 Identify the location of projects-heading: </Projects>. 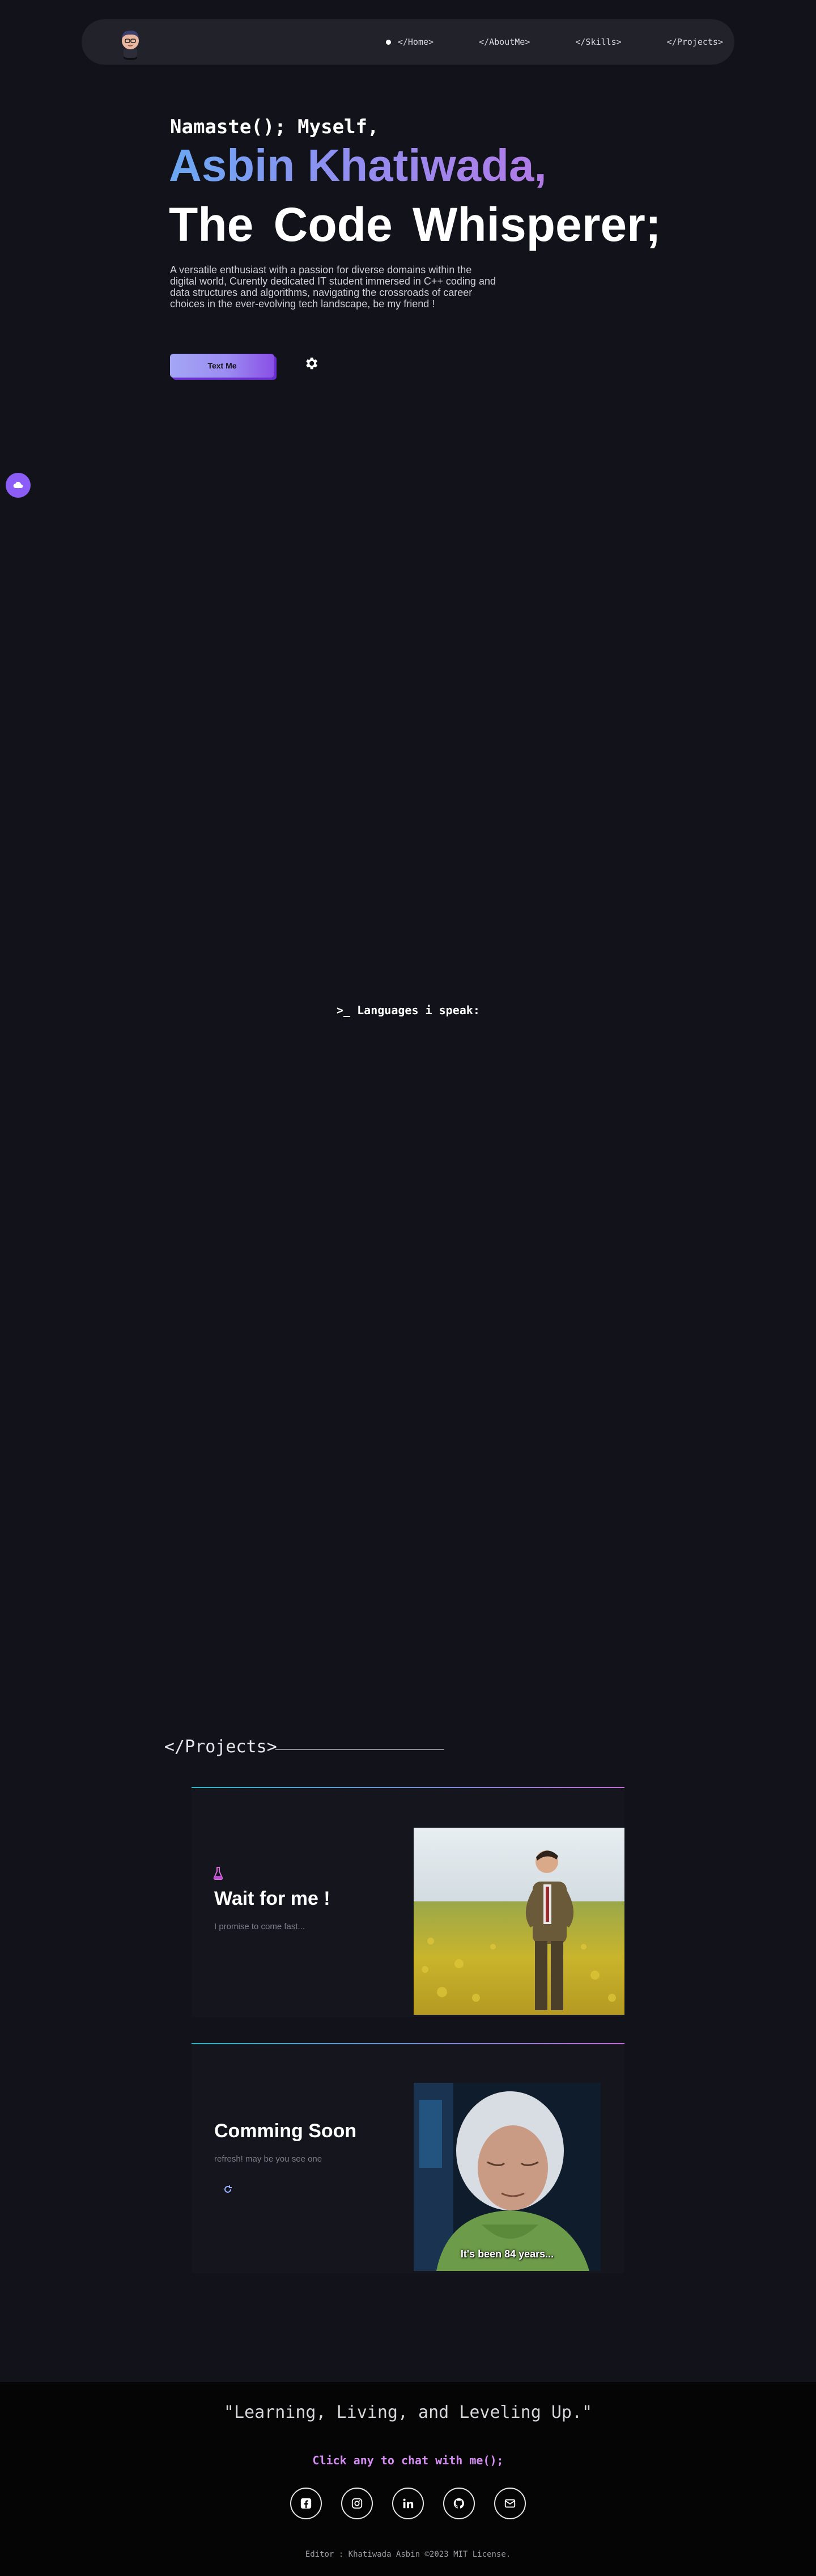
(220, 1747).